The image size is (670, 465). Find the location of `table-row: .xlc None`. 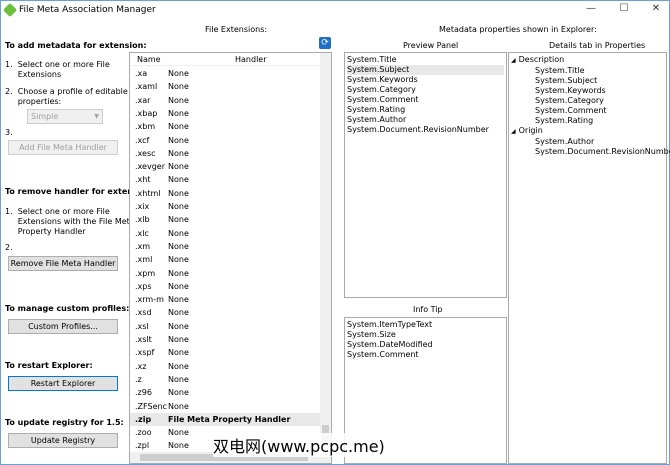

table-row: .xlc None is located at coordinates (225, 233).